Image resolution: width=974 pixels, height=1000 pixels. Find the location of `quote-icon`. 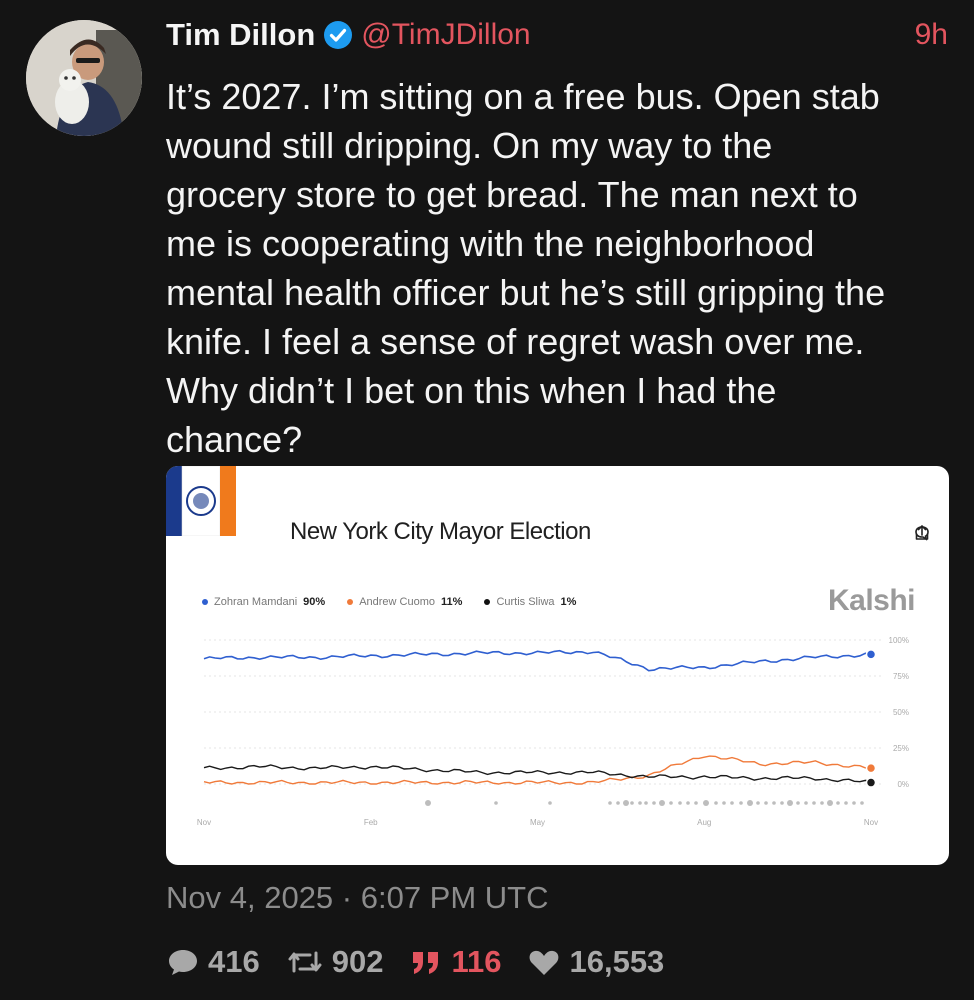

quote-icon is located at coordinates (426, 963).